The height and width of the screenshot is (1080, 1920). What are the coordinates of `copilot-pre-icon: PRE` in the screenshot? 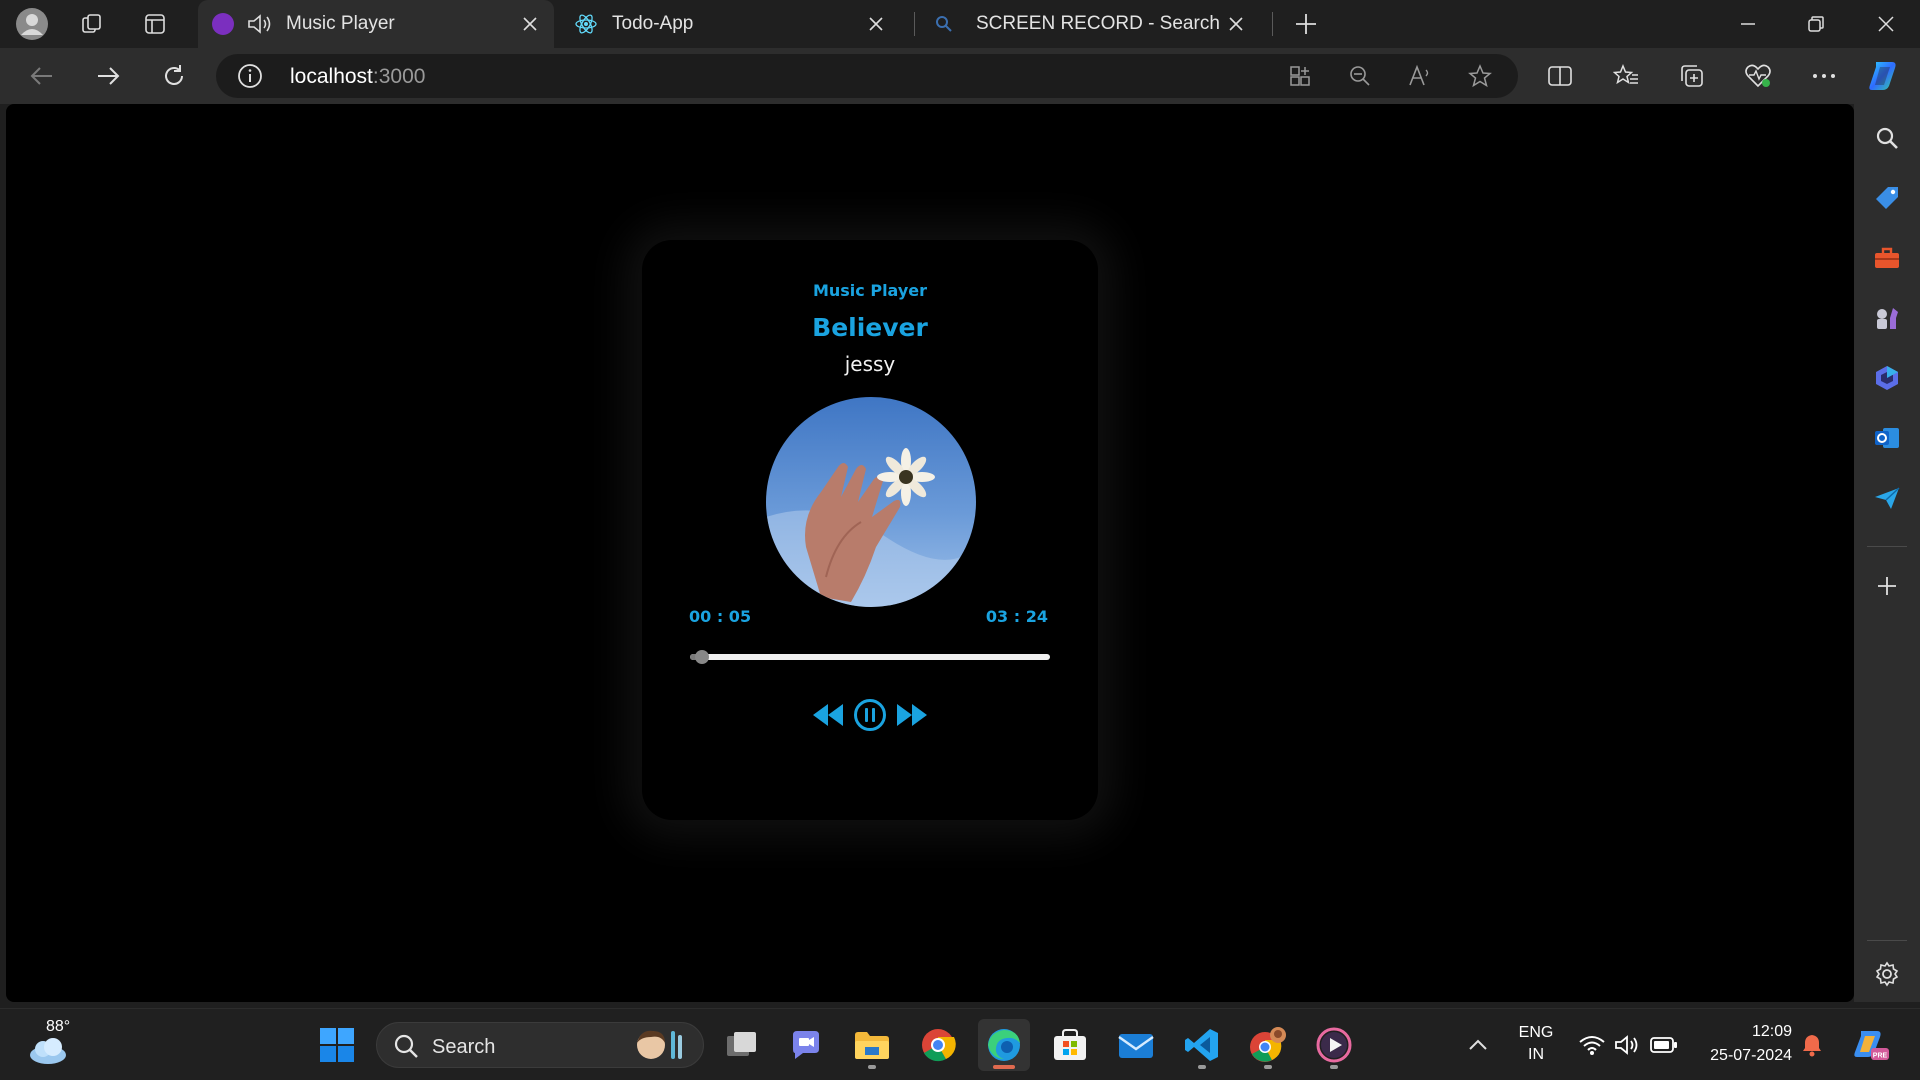 It's located at (1871, 1045).